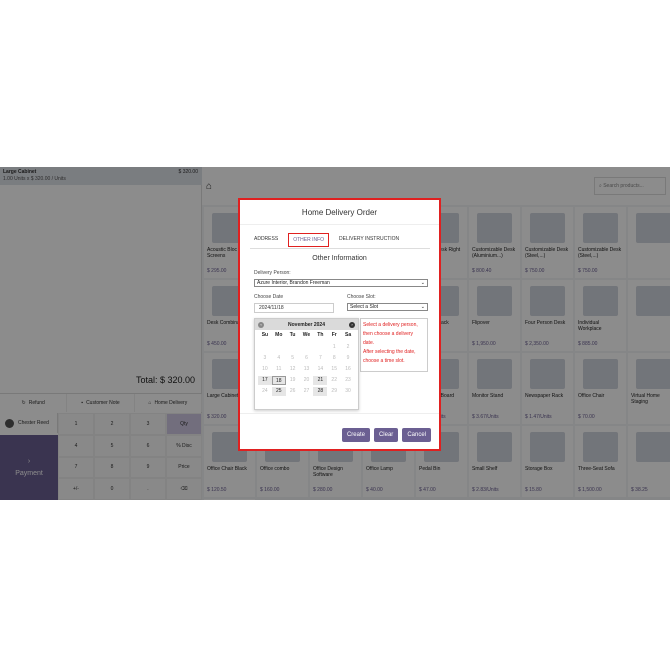  What do you see at coordinates (307, 358) in the screenshot?
I see `calendar-day: 6` at bounding box center [307, 358].